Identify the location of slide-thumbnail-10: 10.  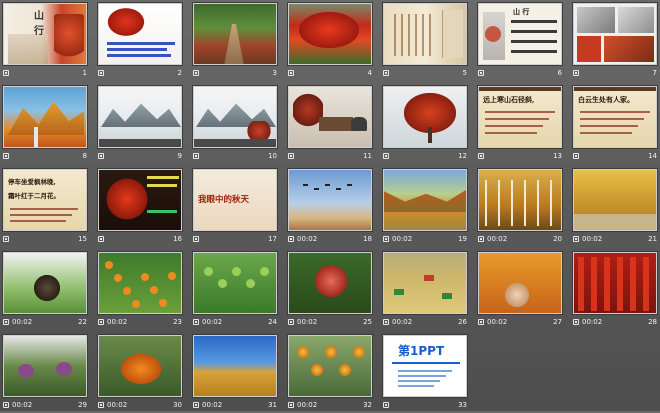
(236, 124).